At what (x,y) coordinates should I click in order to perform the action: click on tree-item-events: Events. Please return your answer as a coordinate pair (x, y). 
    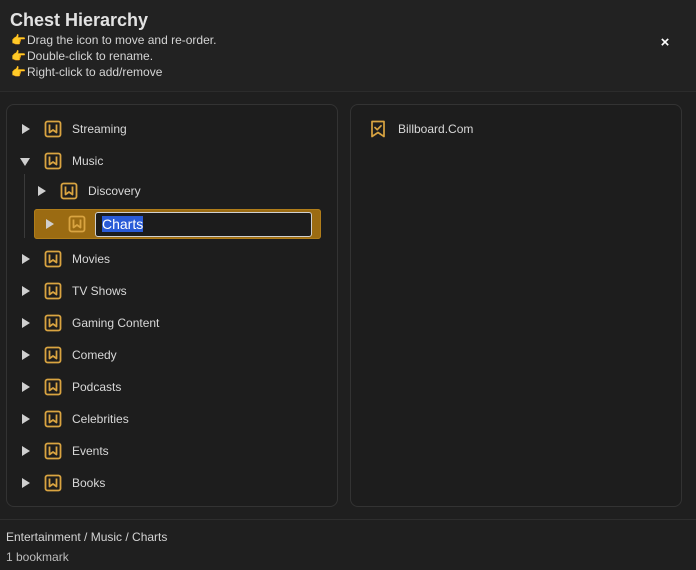
    Looking at the image, I should click on (170, 451).